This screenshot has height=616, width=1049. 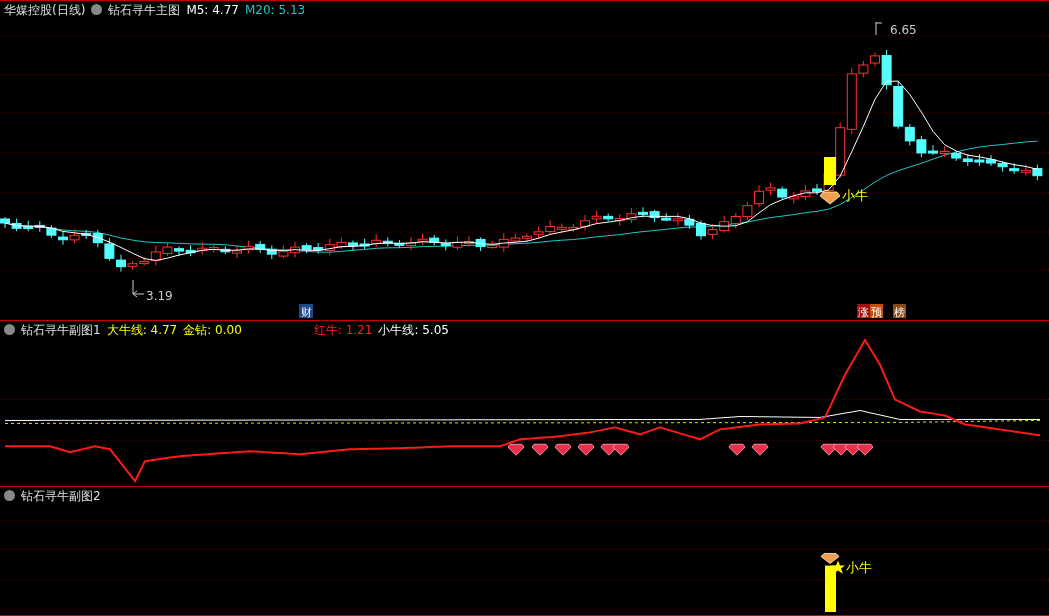 What do you see at coordinates (863, 311) in the screenshot?
I see `event-badge: 涨` at bounding box center [863, 311].